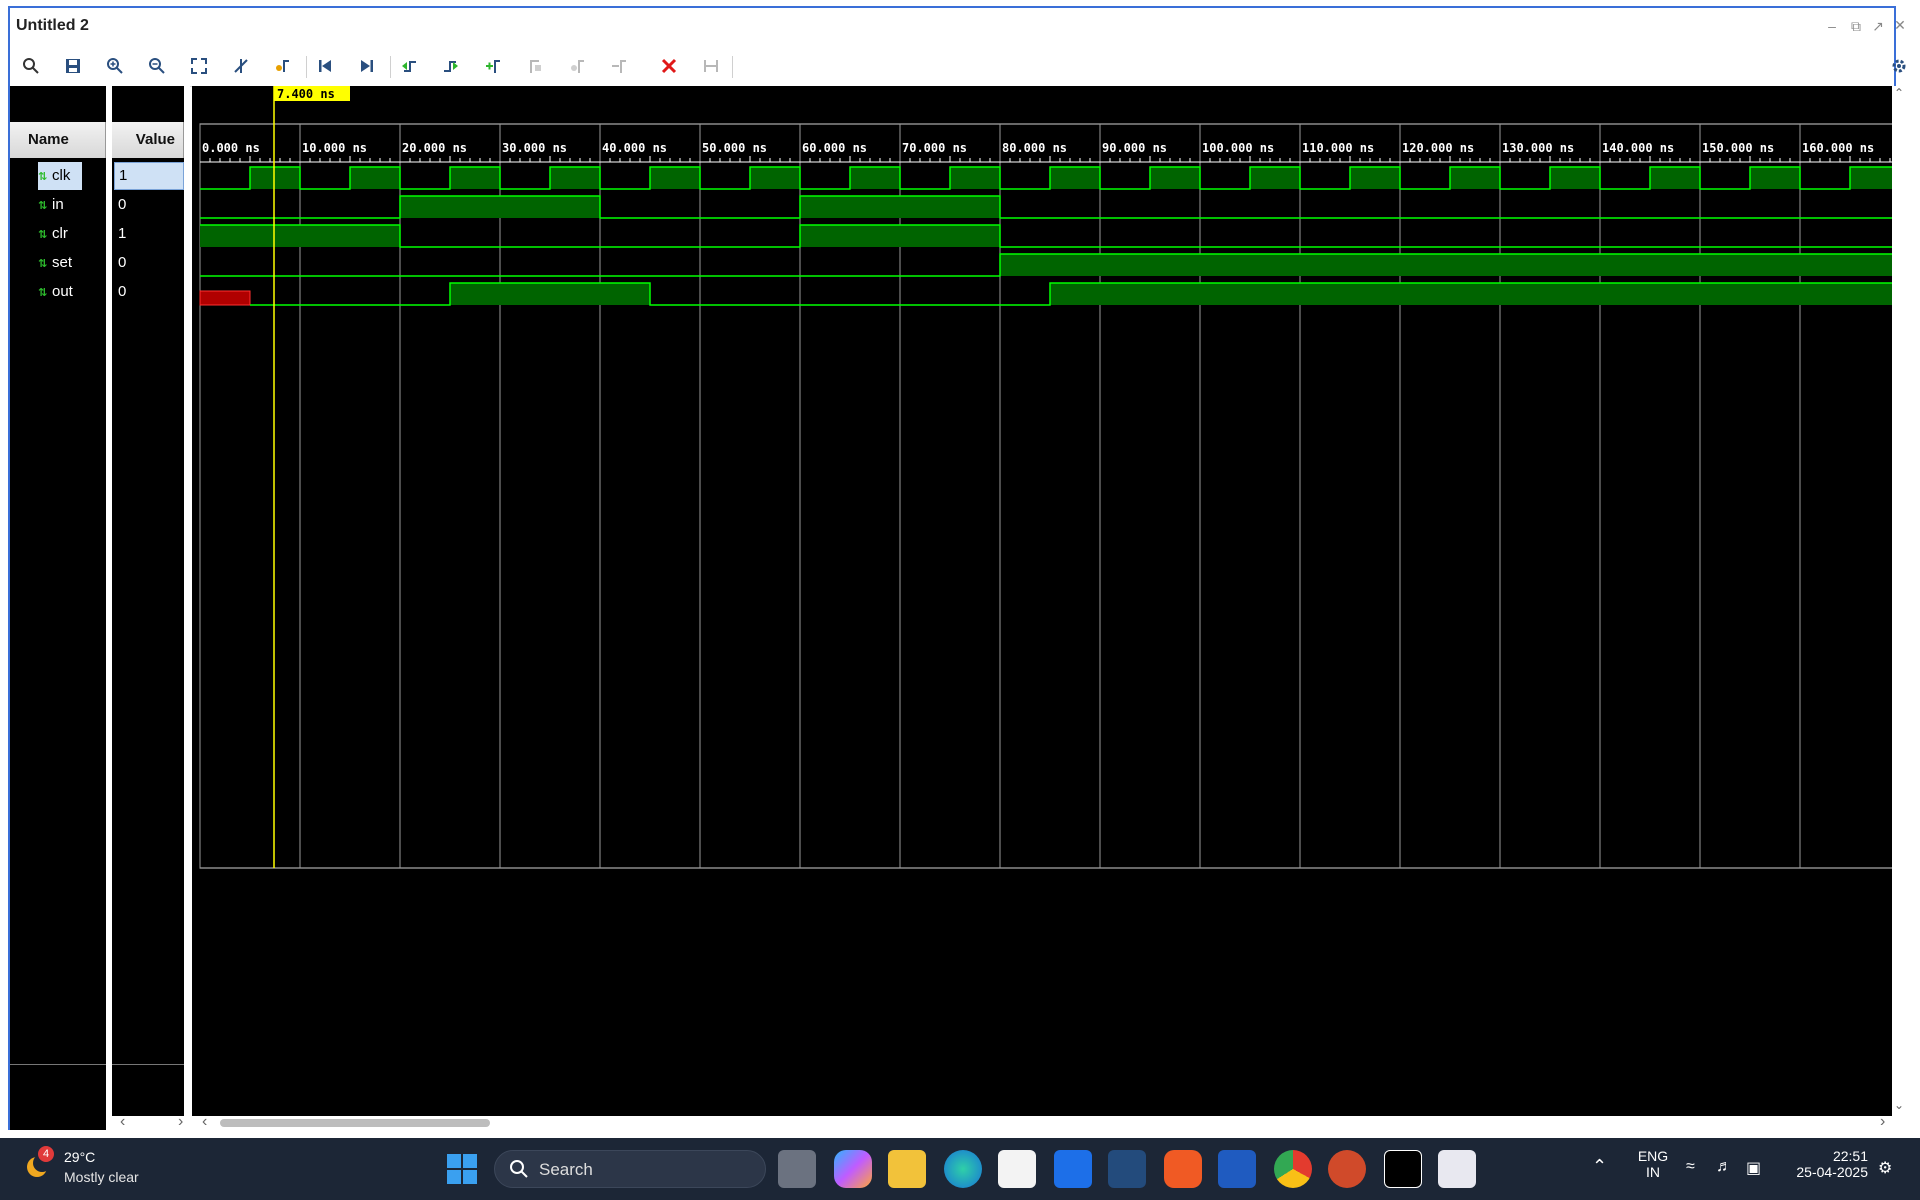 The height and width of the screenshot is (1200, 1920). I want to click on go-to-time-zero-icon, so click(325, 67).